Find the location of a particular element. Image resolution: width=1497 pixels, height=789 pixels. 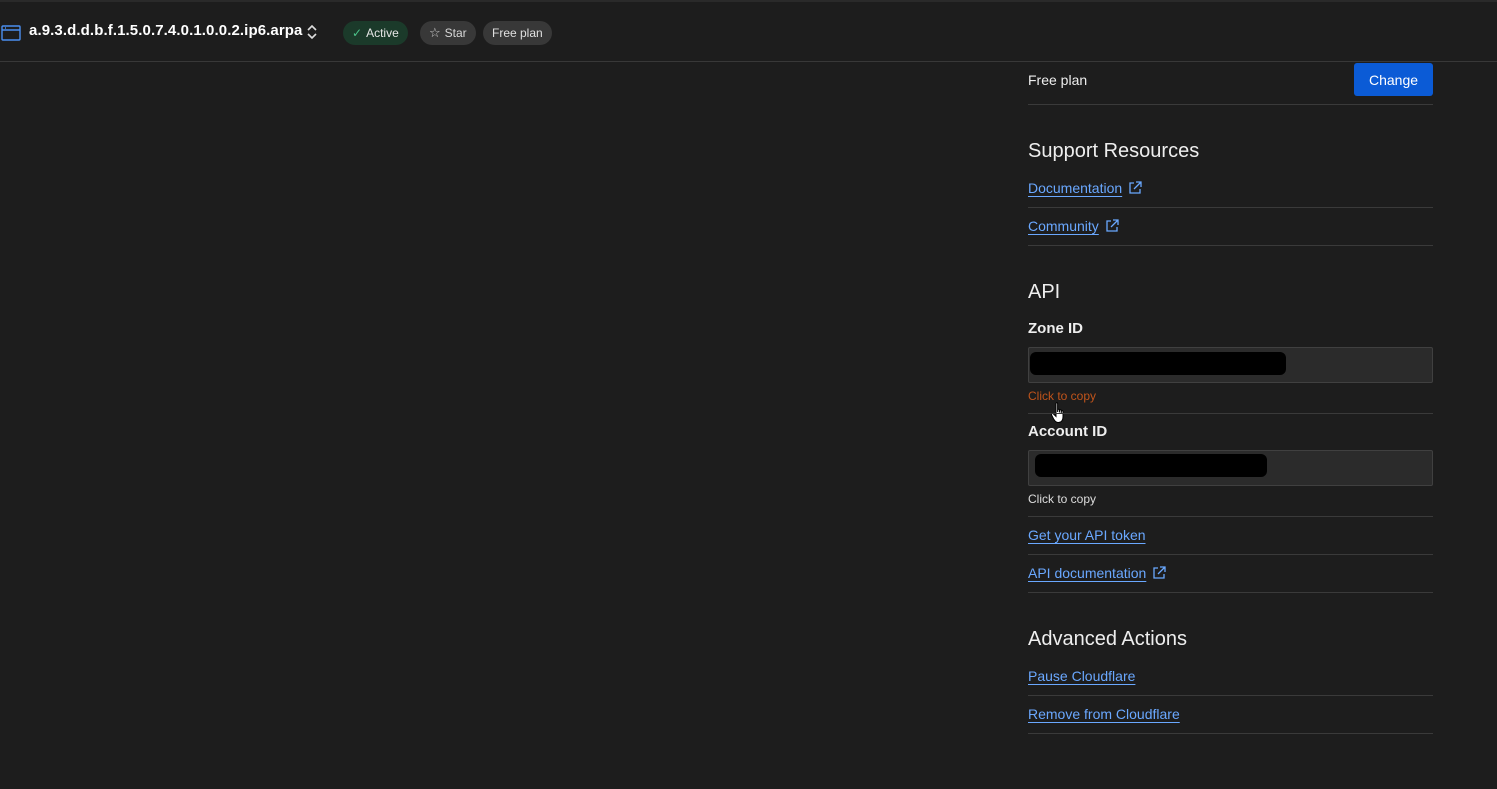

status-badge: ✓ Active is located at coordinates (375, 33).